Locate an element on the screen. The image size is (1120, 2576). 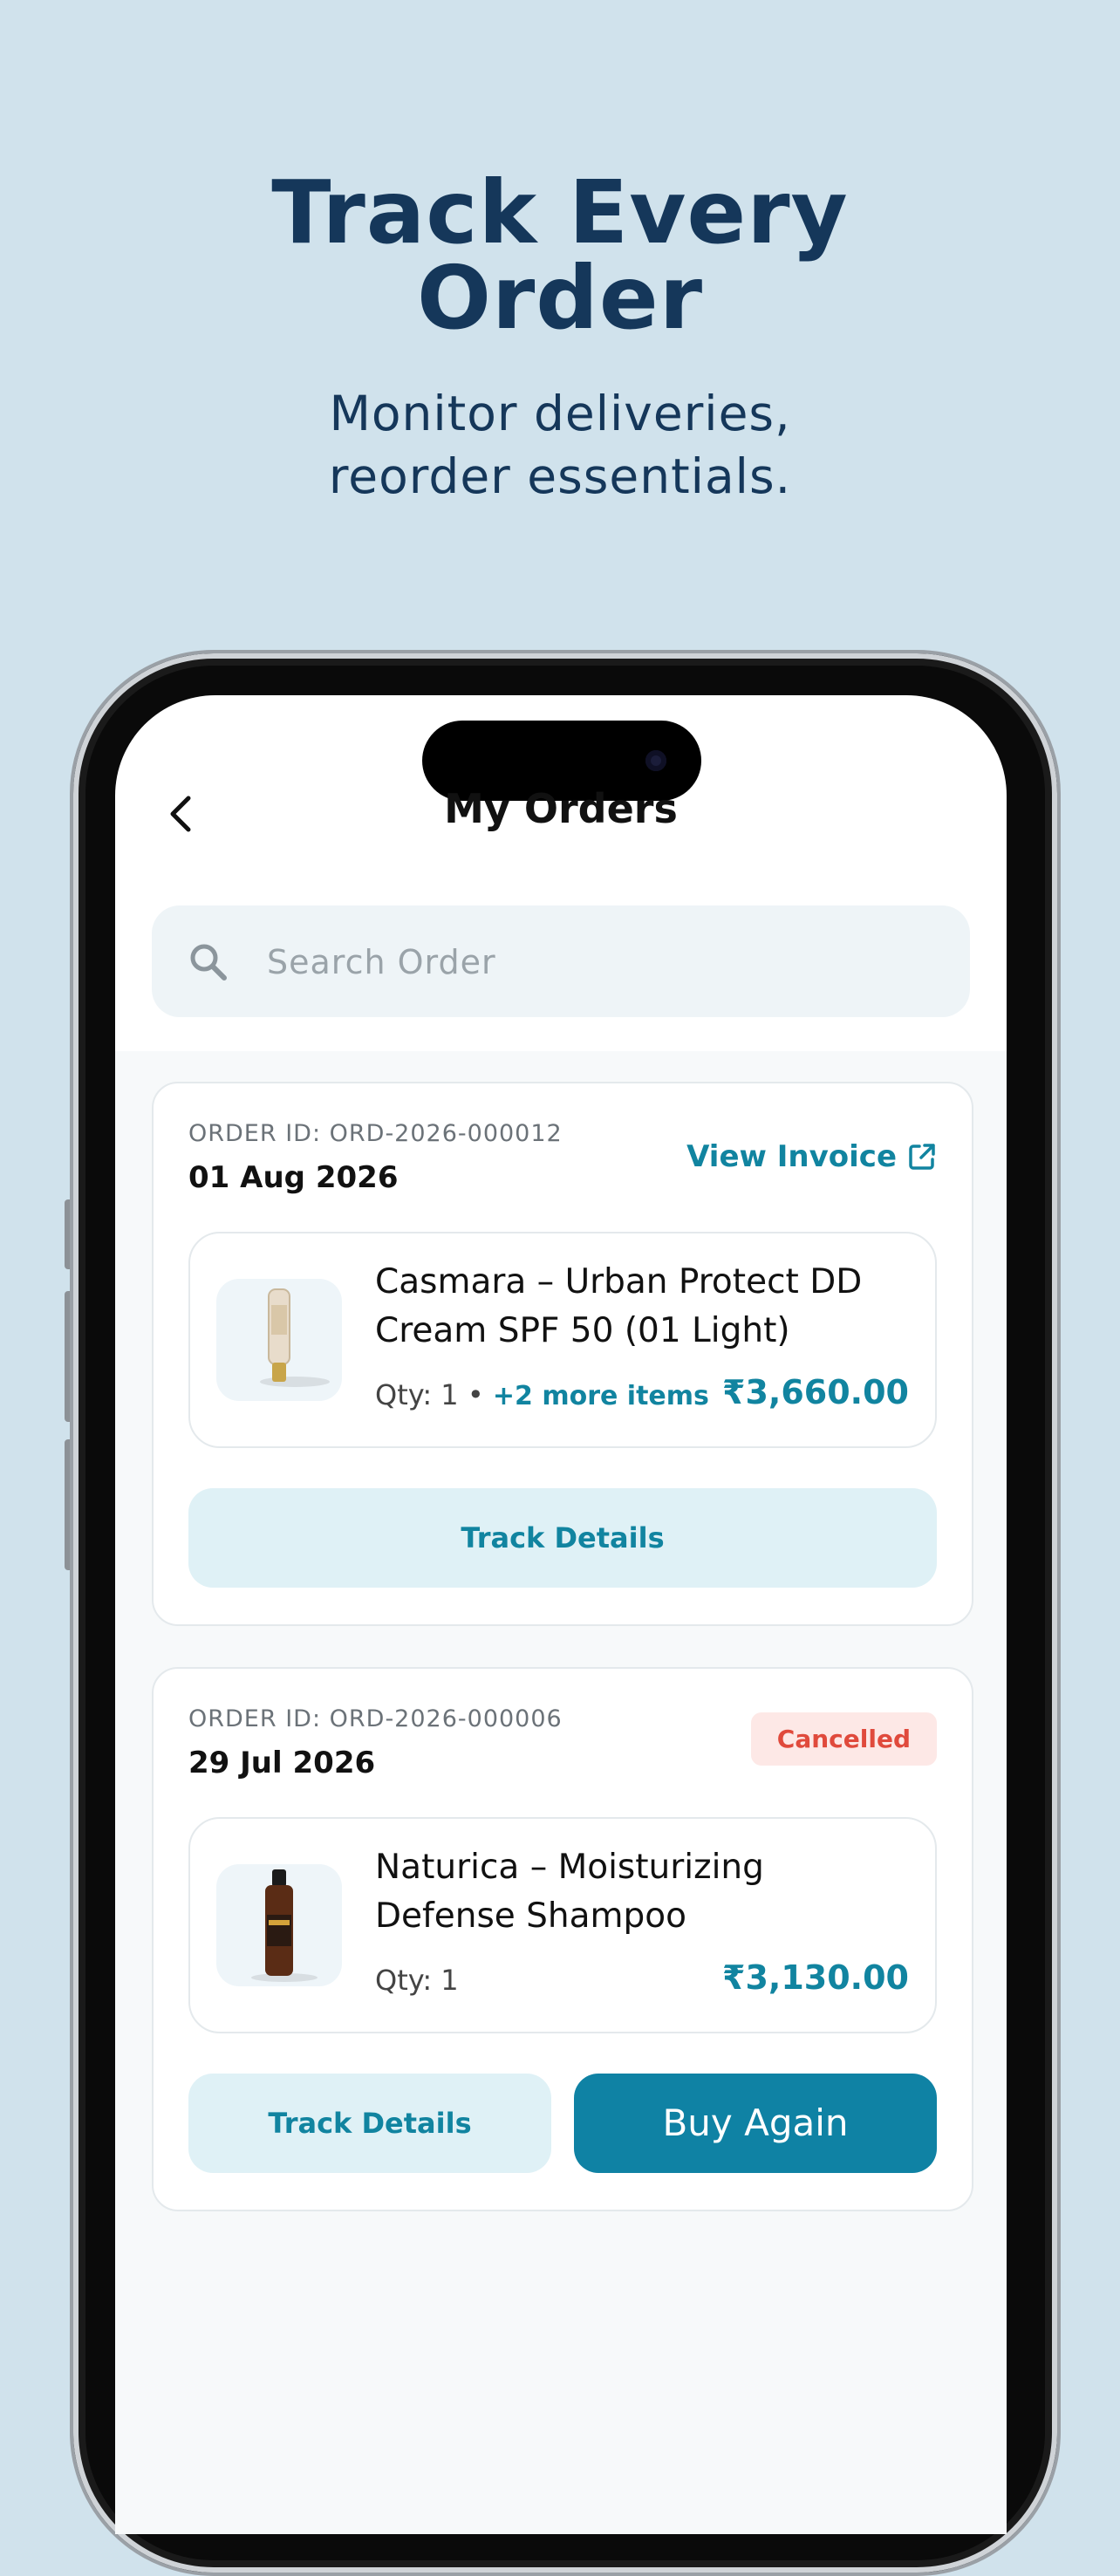
page-title: My Orders is located at coordinates (561, 808).